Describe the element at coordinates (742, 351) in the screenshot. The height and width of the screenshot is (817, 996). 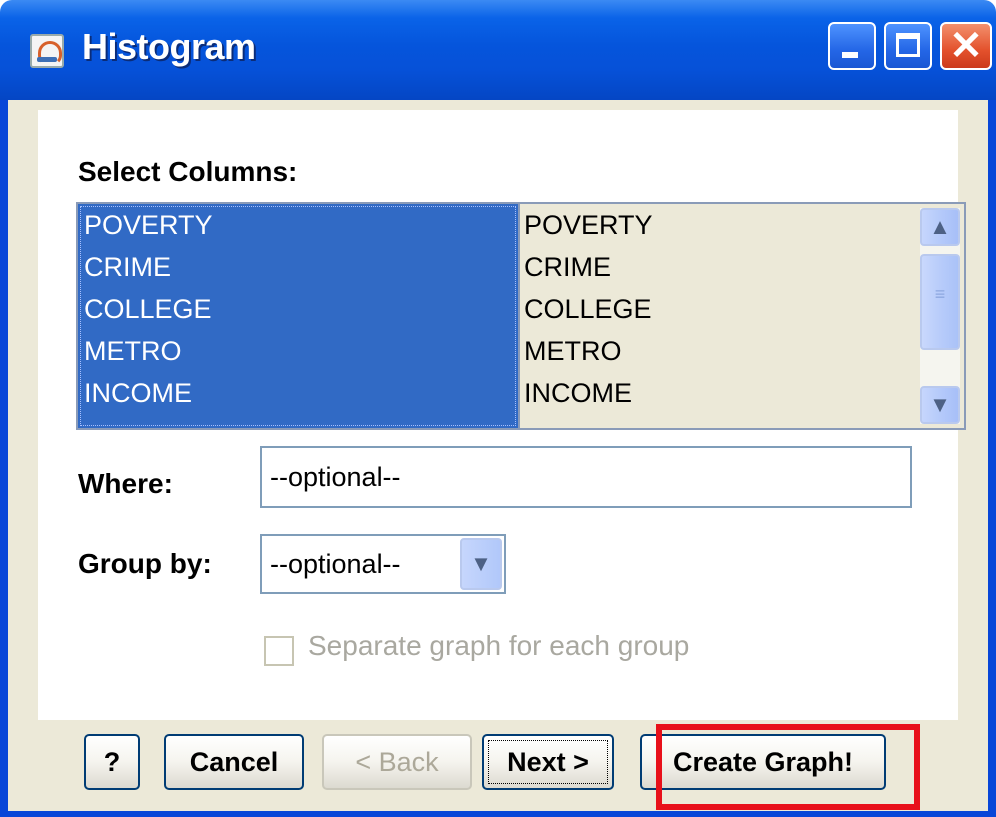
I see `list-item: METRO` at that location.